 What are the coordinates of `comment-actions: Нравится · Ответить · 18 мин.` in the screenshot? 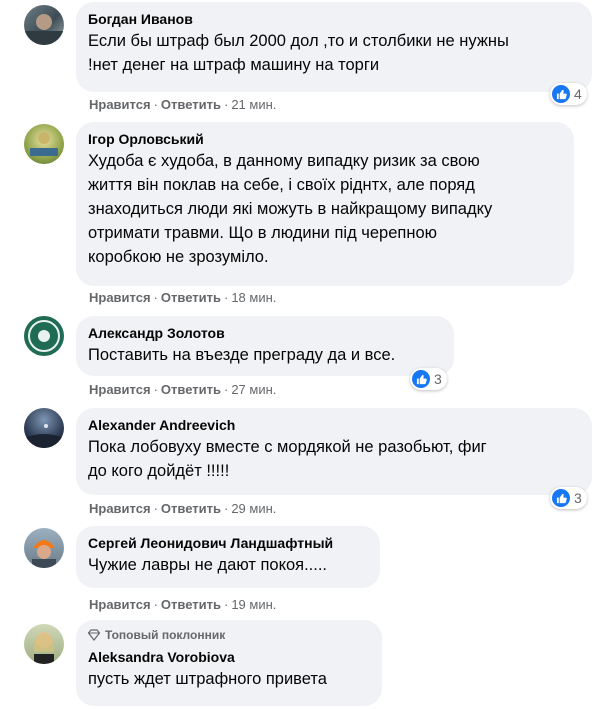 It's located at (183, 297).